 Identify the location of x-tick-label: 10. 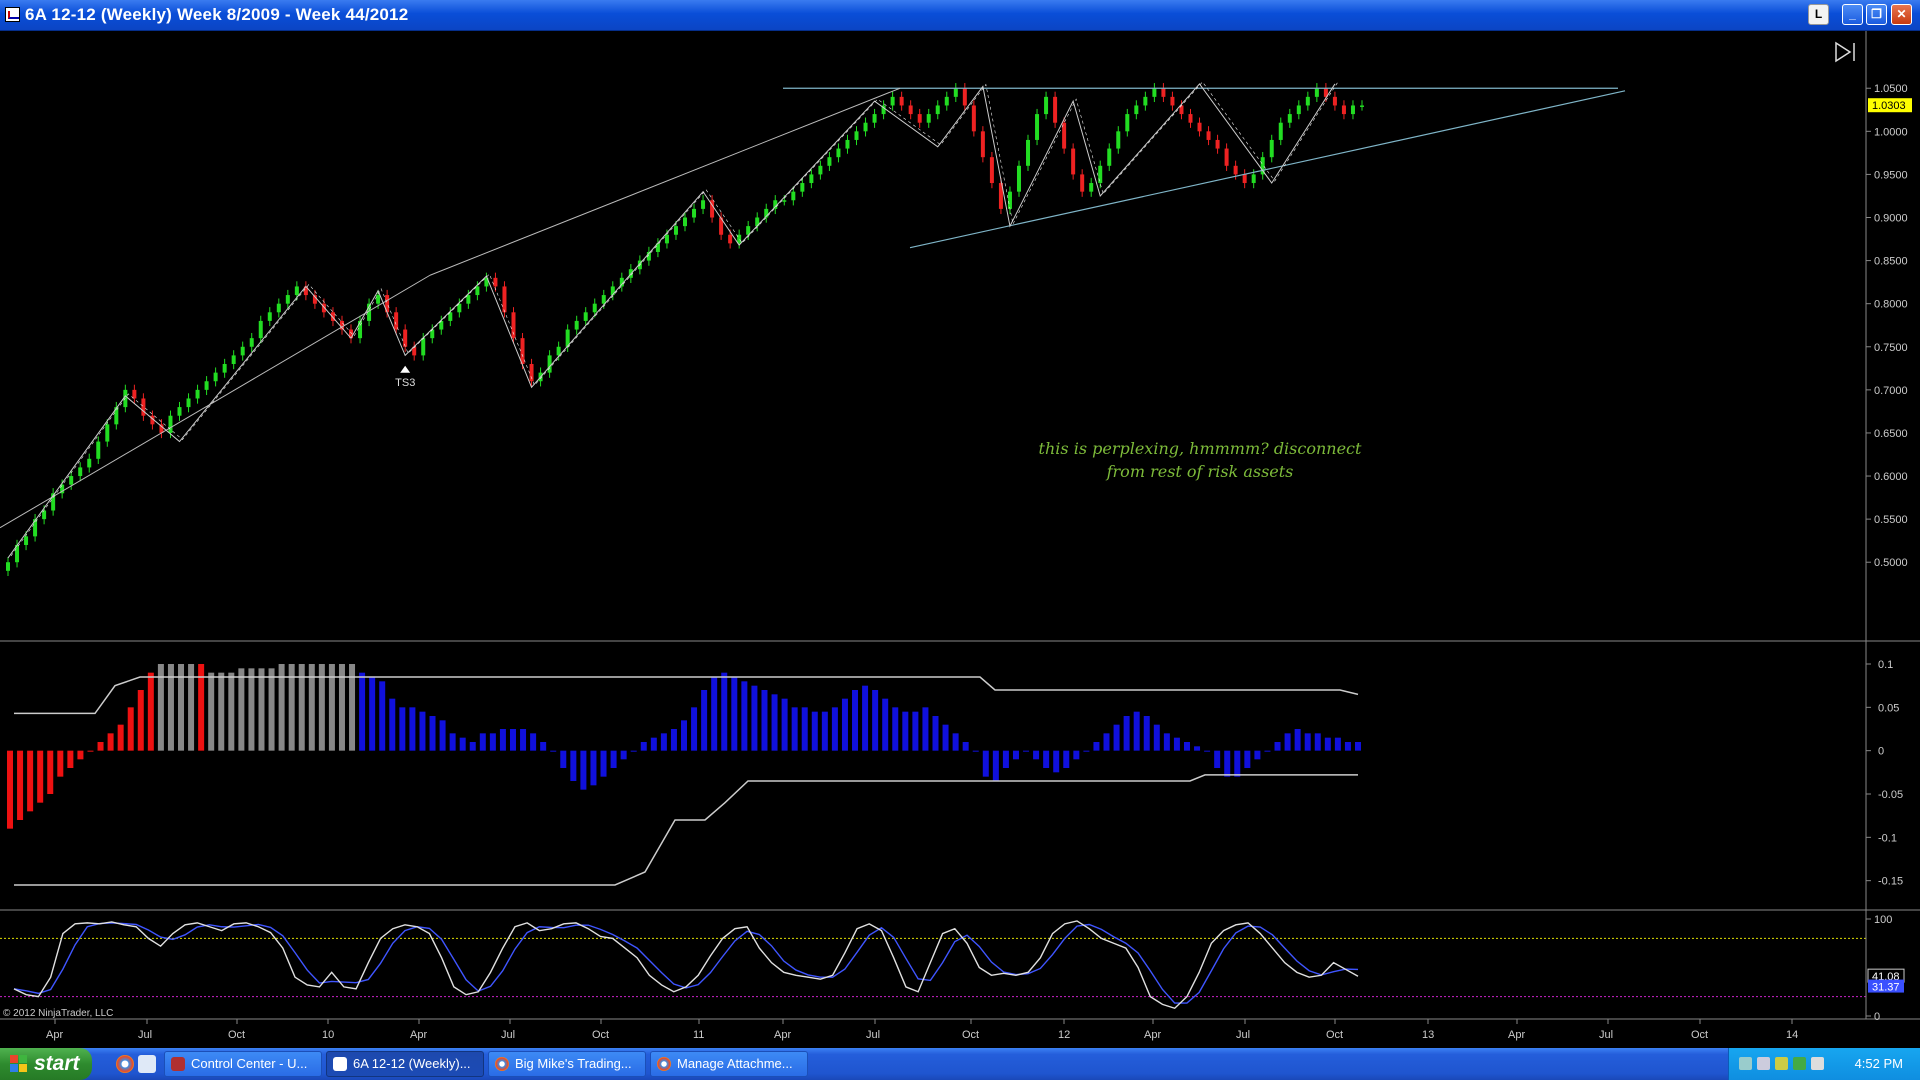
(328, 1035).